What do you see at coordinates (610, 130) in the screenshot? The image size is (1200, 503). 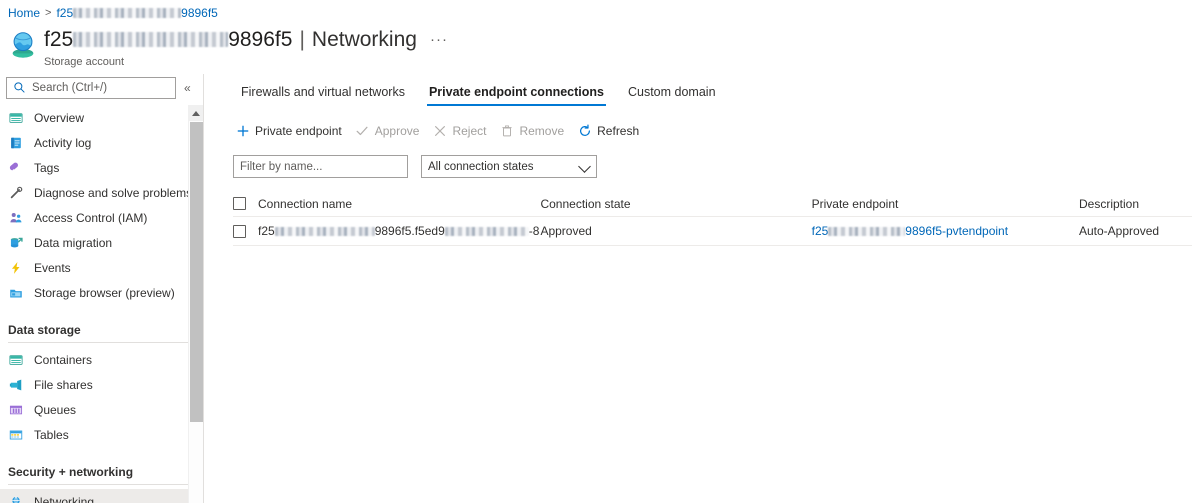 I see `refresh-button: Refresh` at bounding box center [610, 130].